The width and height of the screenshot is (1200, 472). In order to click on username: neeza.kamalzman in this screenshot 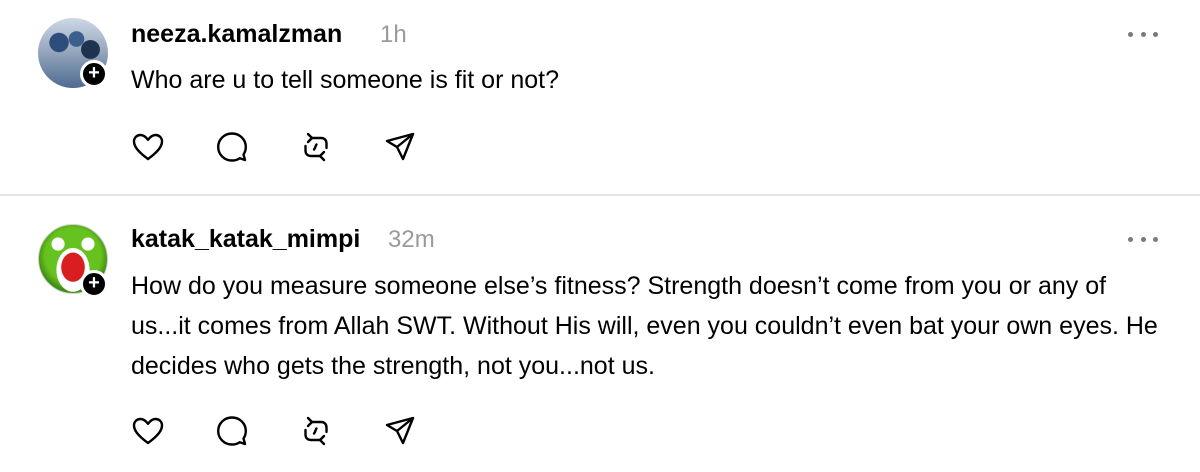, I will do `click(236, 34)`.